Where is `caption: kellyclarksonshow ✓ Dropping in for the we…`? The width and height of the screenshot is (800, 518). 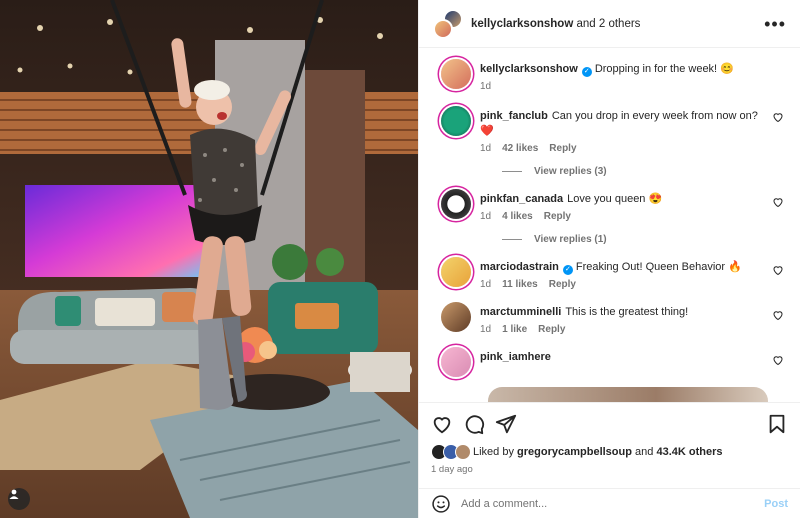 caption: kellyclarksonshow ✓ Dropping in for the we… is located at coordinates (609, 70).